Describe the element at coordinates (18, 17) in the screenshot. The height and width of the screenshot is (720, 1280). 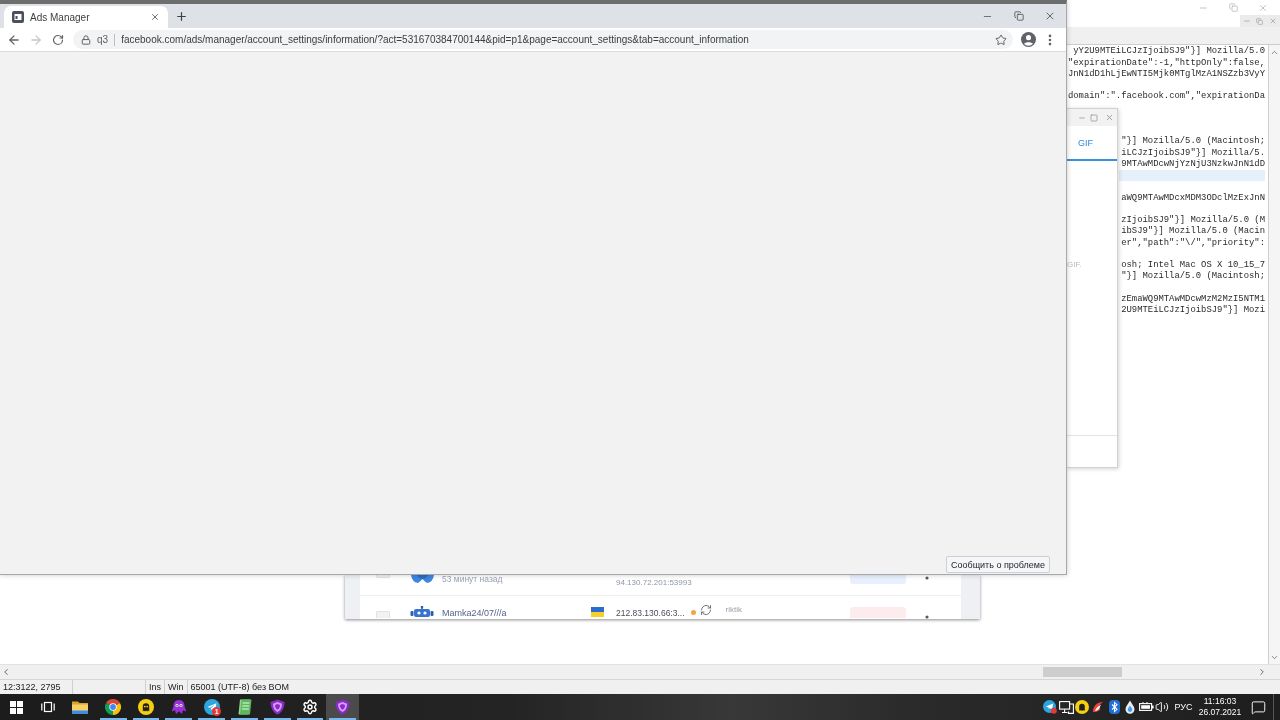
I see `page-icon` at that location.